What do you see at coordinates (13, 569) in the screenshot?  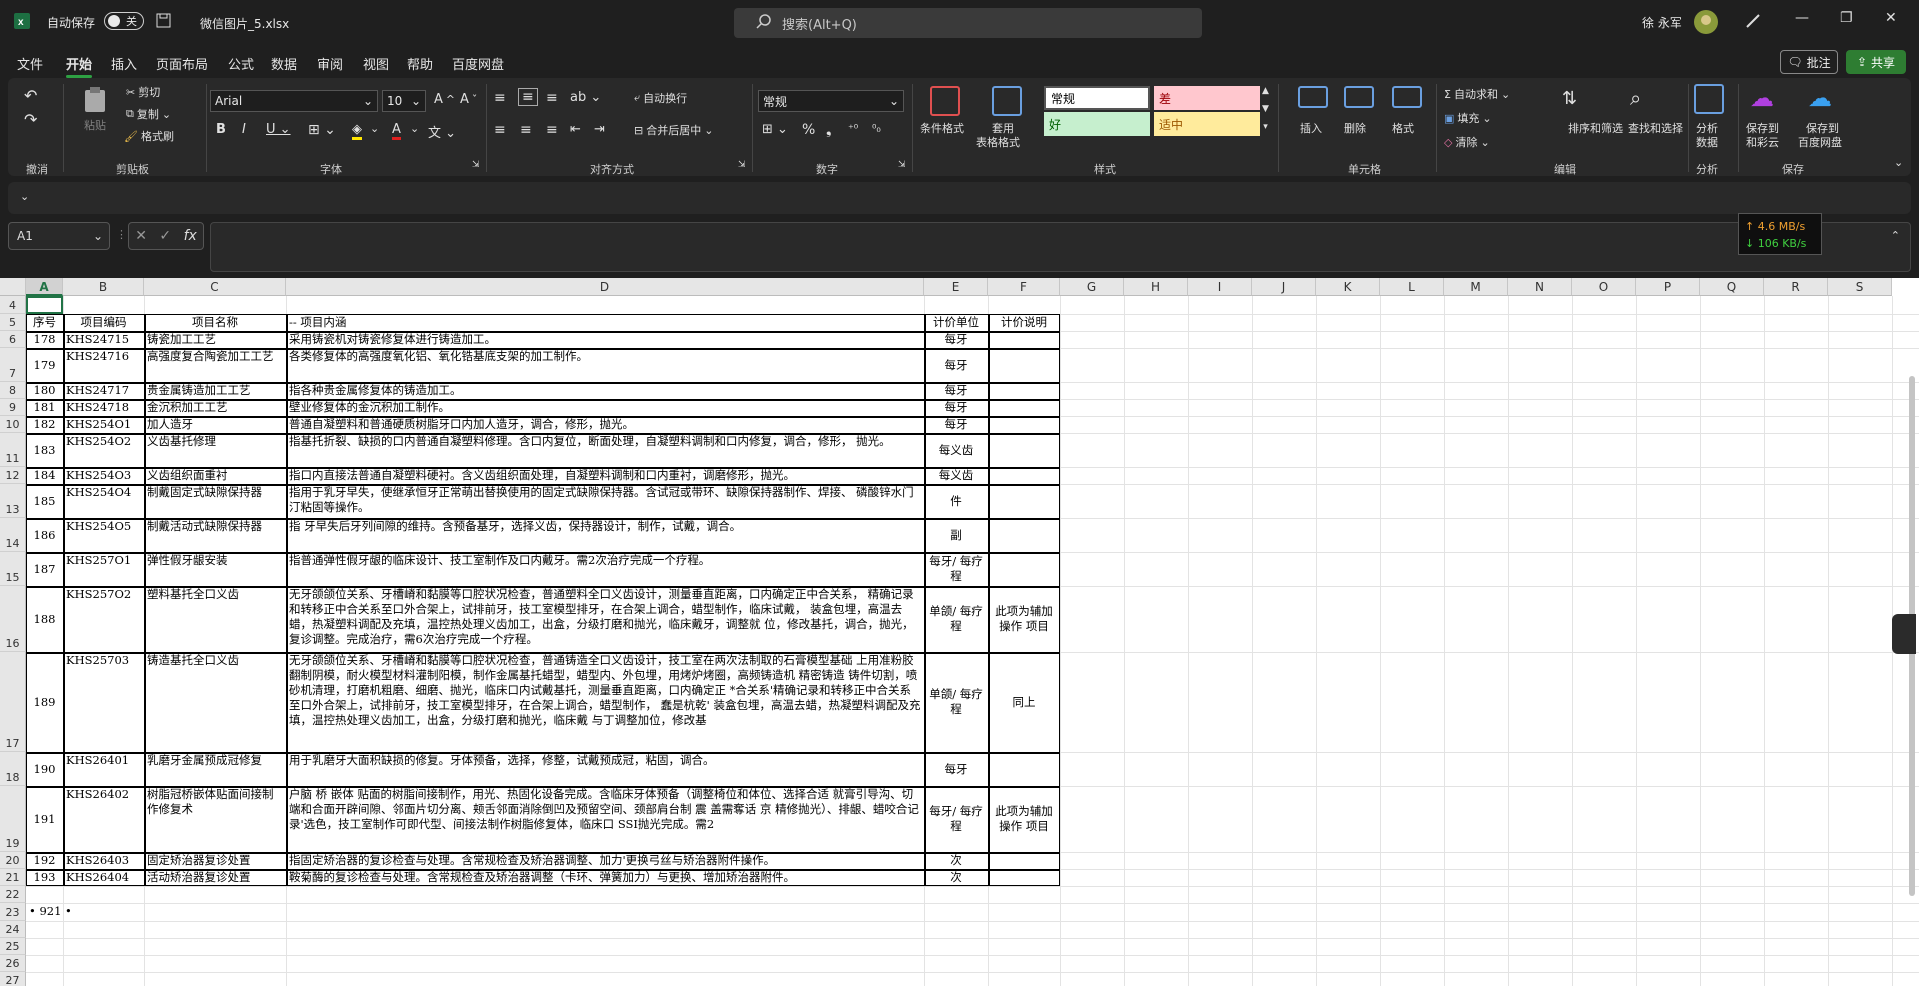 I see `row-header: 15` at bounding box center [13, 569].